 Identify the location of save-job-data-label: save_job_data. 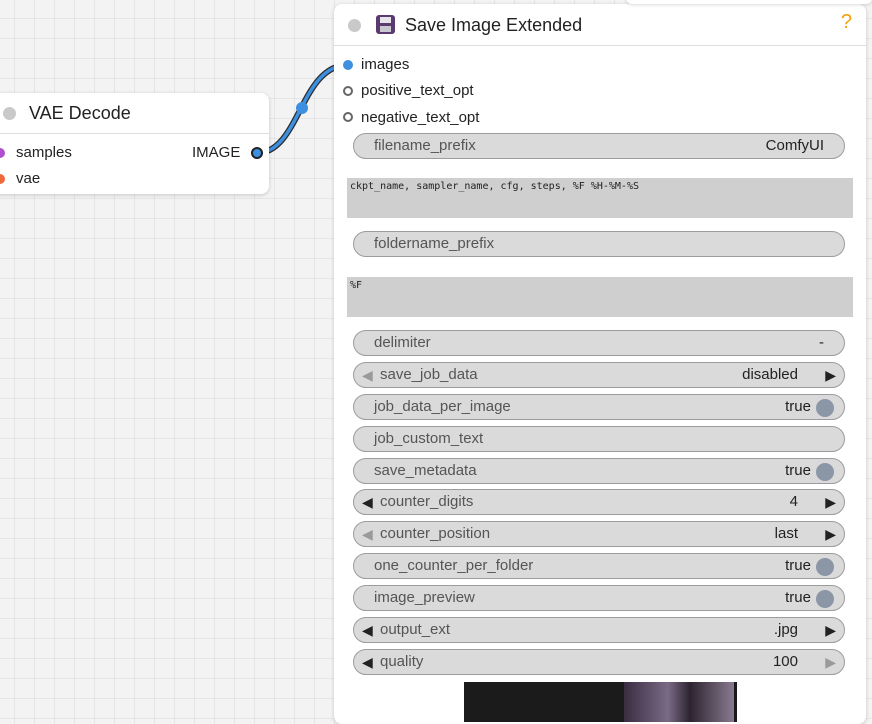
(429, 374).